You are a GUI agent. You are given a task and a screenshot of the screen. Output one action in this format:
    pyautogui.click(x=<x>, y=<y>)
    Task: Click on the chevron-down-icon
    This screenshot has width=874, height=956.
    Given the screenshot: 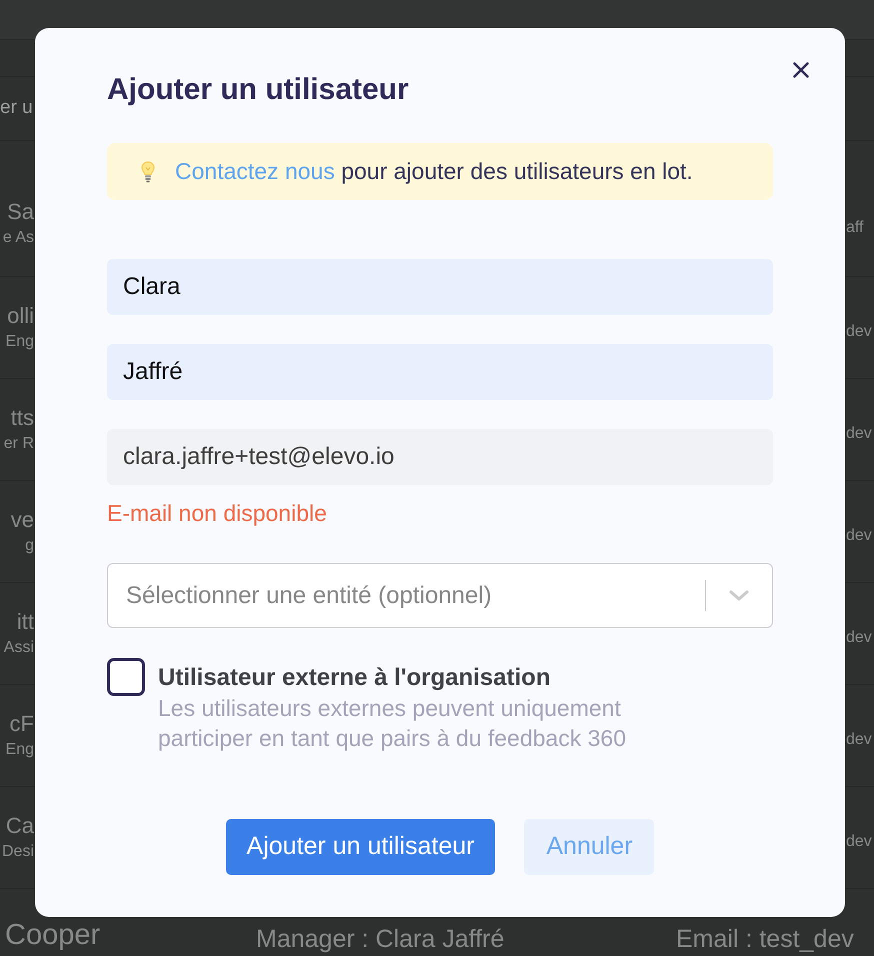 What is the action you would take?
    pyautogui.click(x=739, y=595)
    